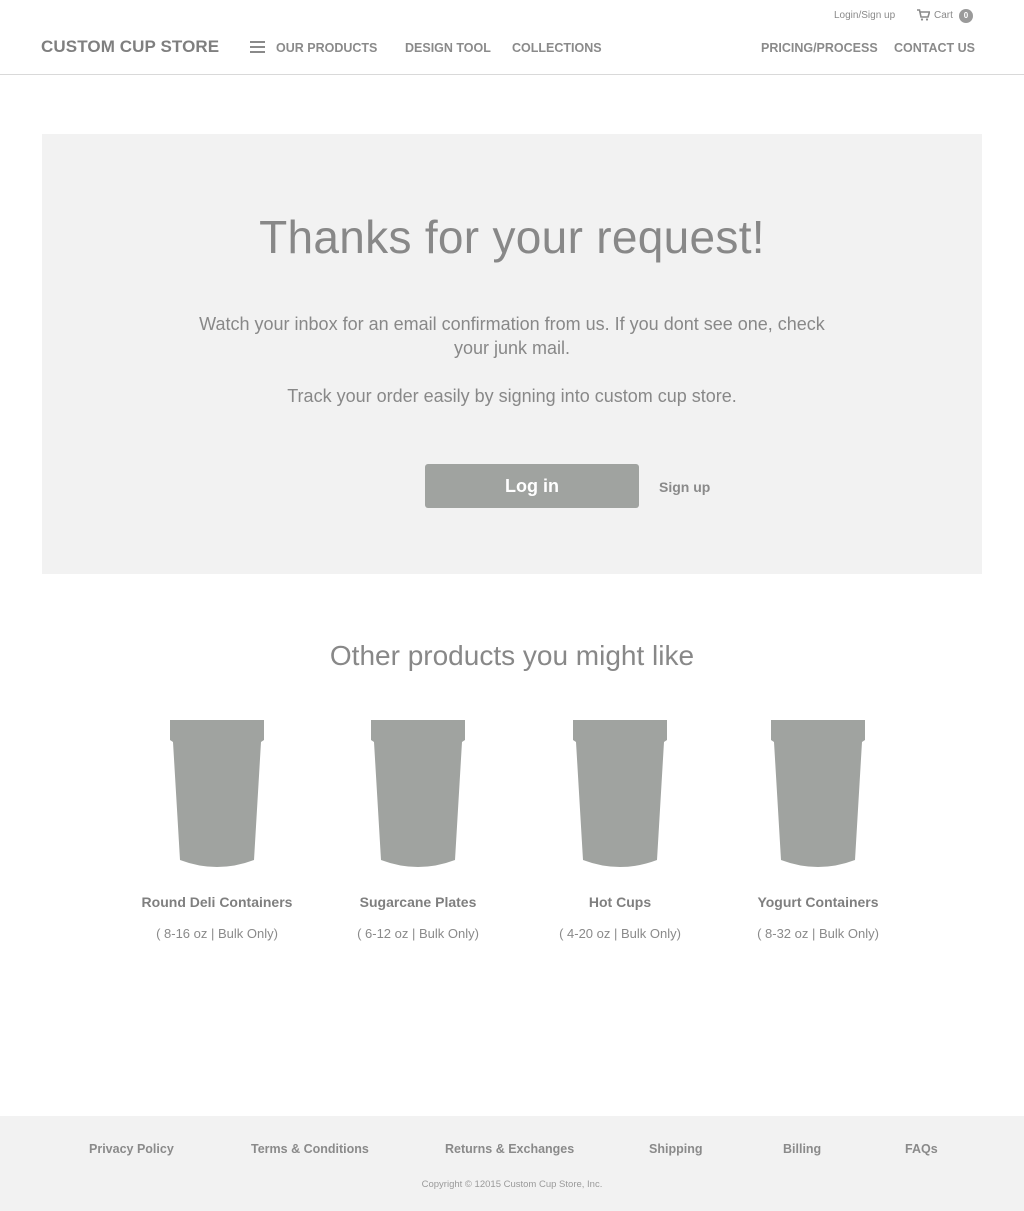  I want to click on cart-count-badge: 0, so click(966, 16).